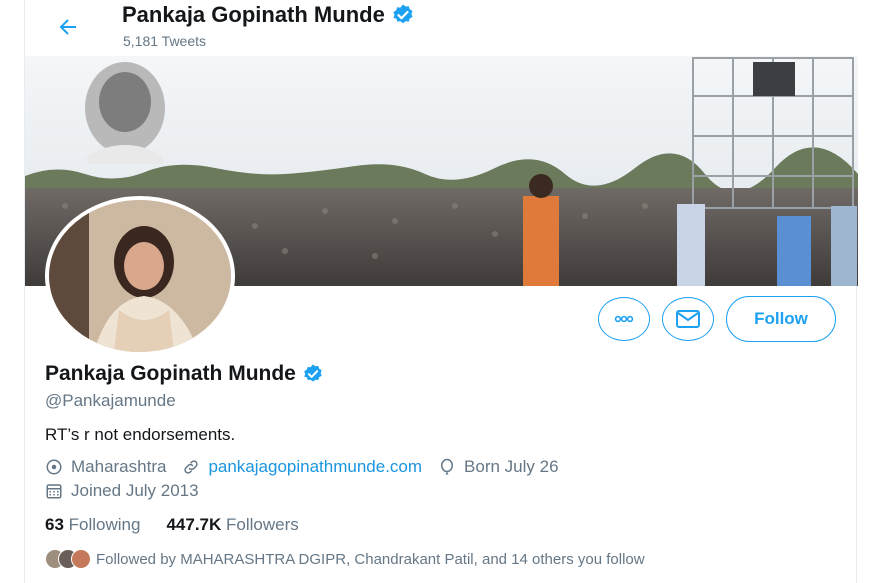  I want to click on joined-item: Joined July 2013, so click(122, 491).